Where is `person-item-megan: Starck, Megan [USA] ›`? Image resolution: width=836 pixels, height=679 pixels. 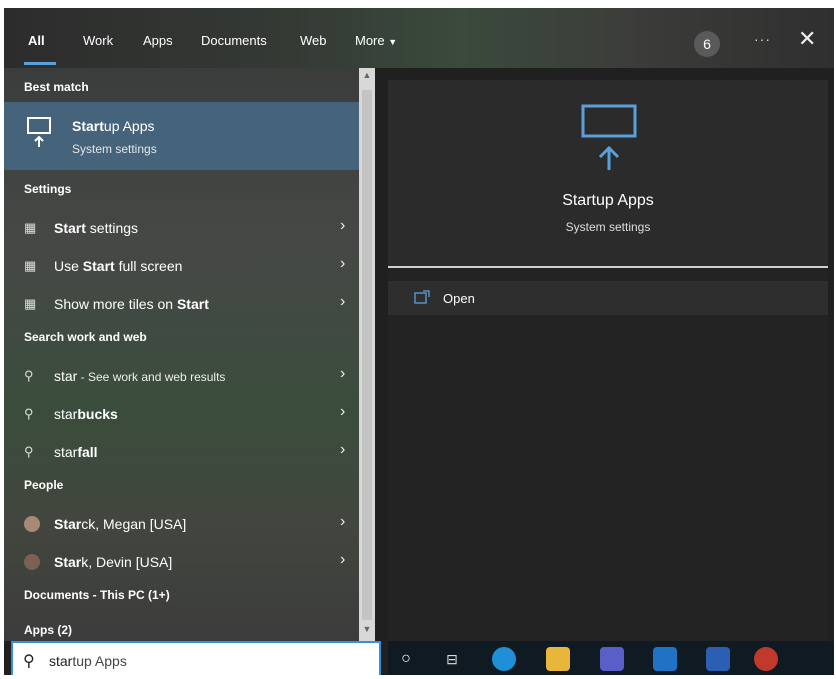
person-item-megan: Starck, Megan [USA] › is located at coordinates (181, 524).